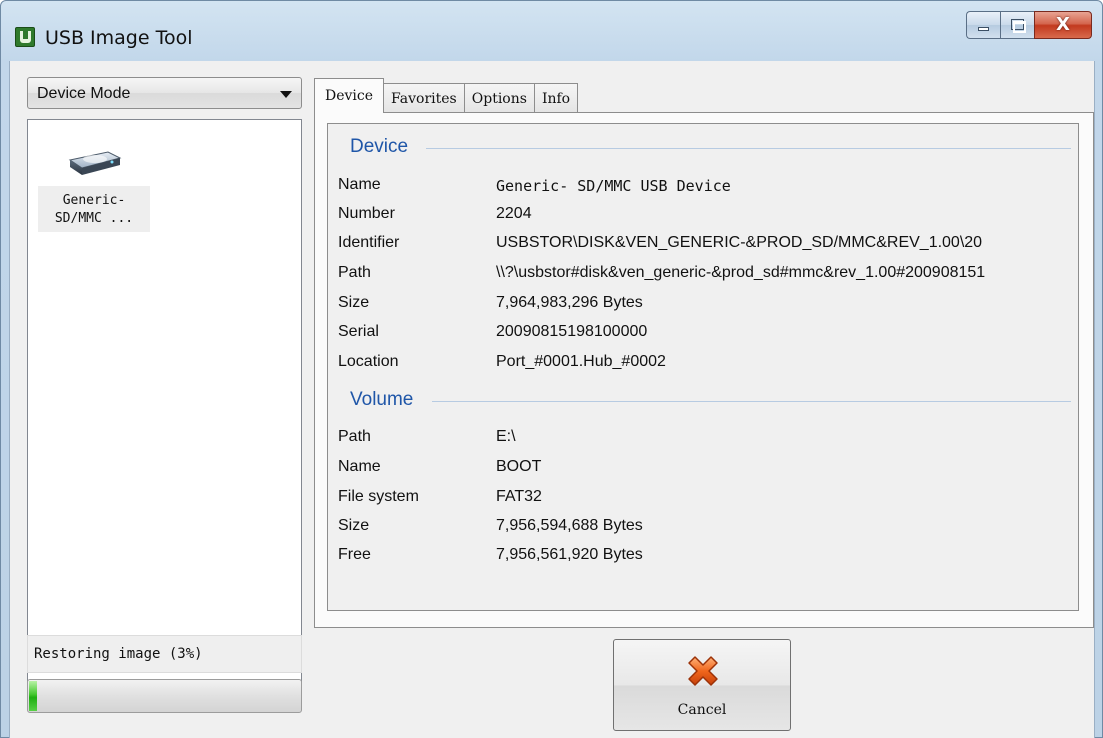 The height and width of the screenshot is (738, 1103). I want to click on device-serial-label: Serial, so click(358, 331).